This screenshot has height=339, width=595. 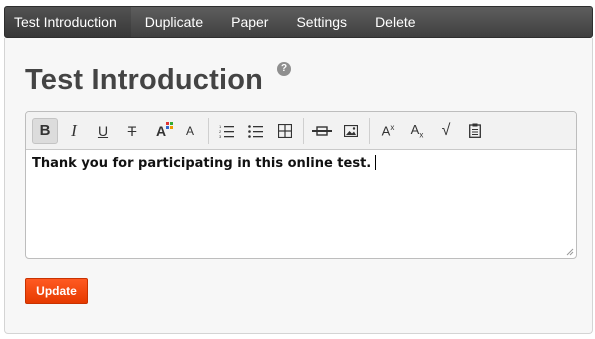 I want to click on resize-handle-icon, so click(x=570, y=252).